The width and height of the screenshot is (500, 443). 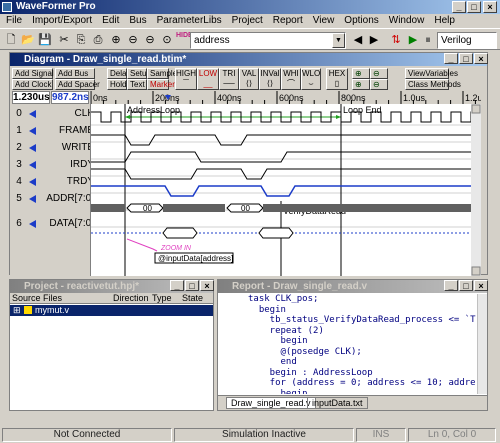 What do you see at coordinates (476, 271) in the screenshot?
I see `scroll-down-icon` at bounding box center [476, 271].